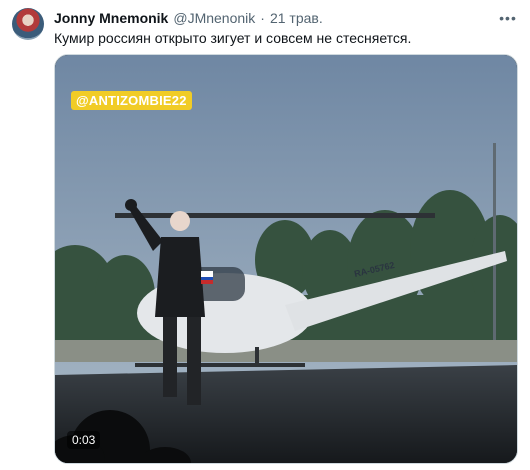 Image resolution: width=530 pixels, height=470 pixels. Describe the element at coordinates (508, 18) in the screenshot. I see `more-options-icon: •••` at that location.